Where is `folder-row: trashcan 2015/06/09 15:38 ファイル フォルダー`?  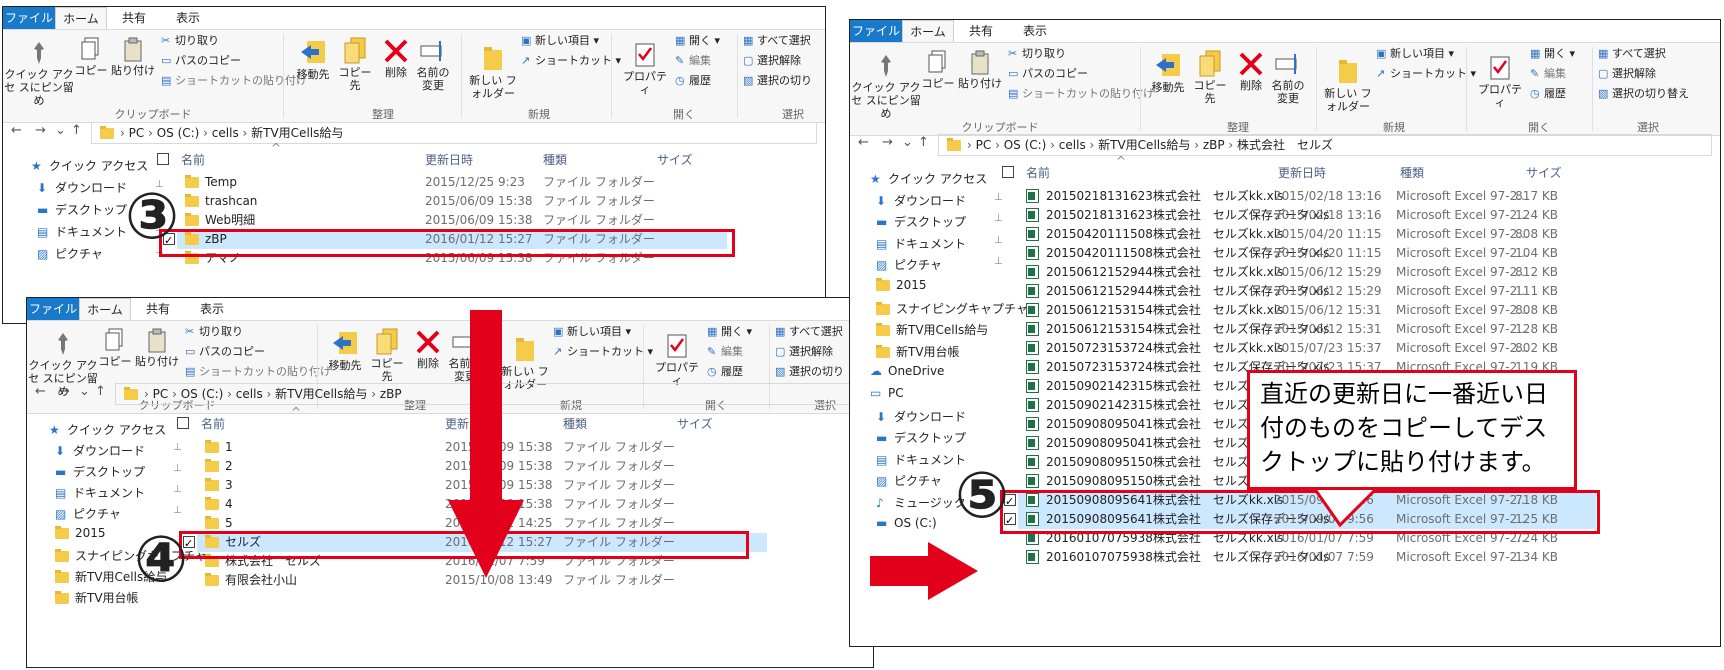 folder-row: trashcan 2015/06/09 15:38 ファイル フォルダー is located at coordinates (452, 201).